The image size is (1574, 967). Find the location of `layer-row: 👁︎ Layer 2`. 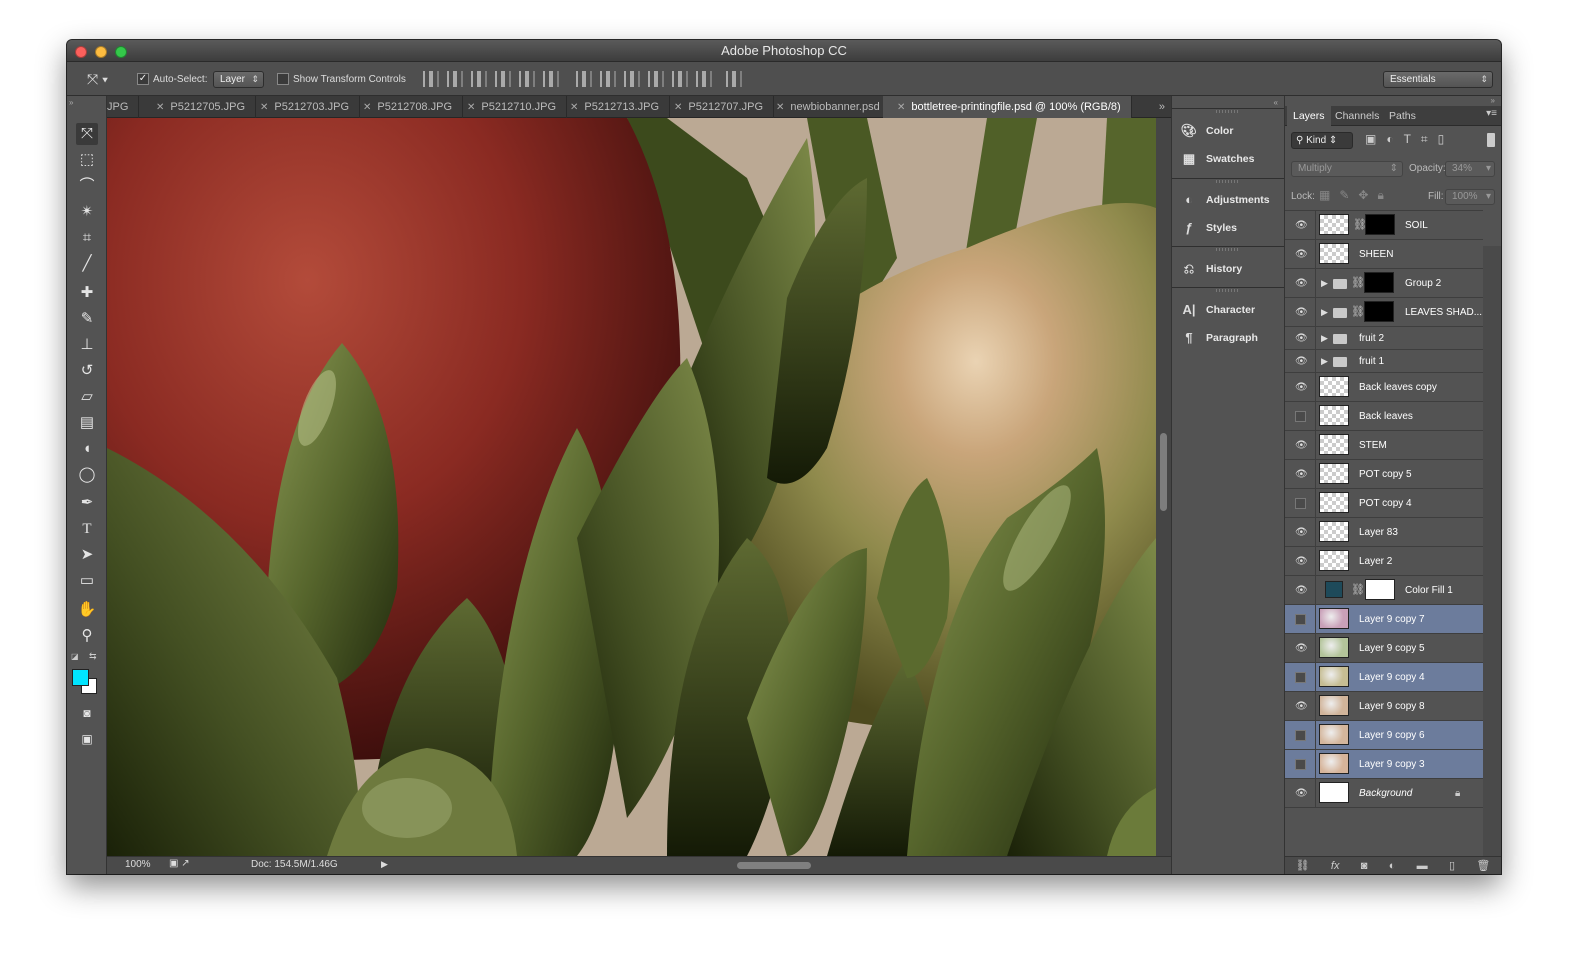

layer-row: 👁︎ Layer 2 is located at coordinates (1384, 561).